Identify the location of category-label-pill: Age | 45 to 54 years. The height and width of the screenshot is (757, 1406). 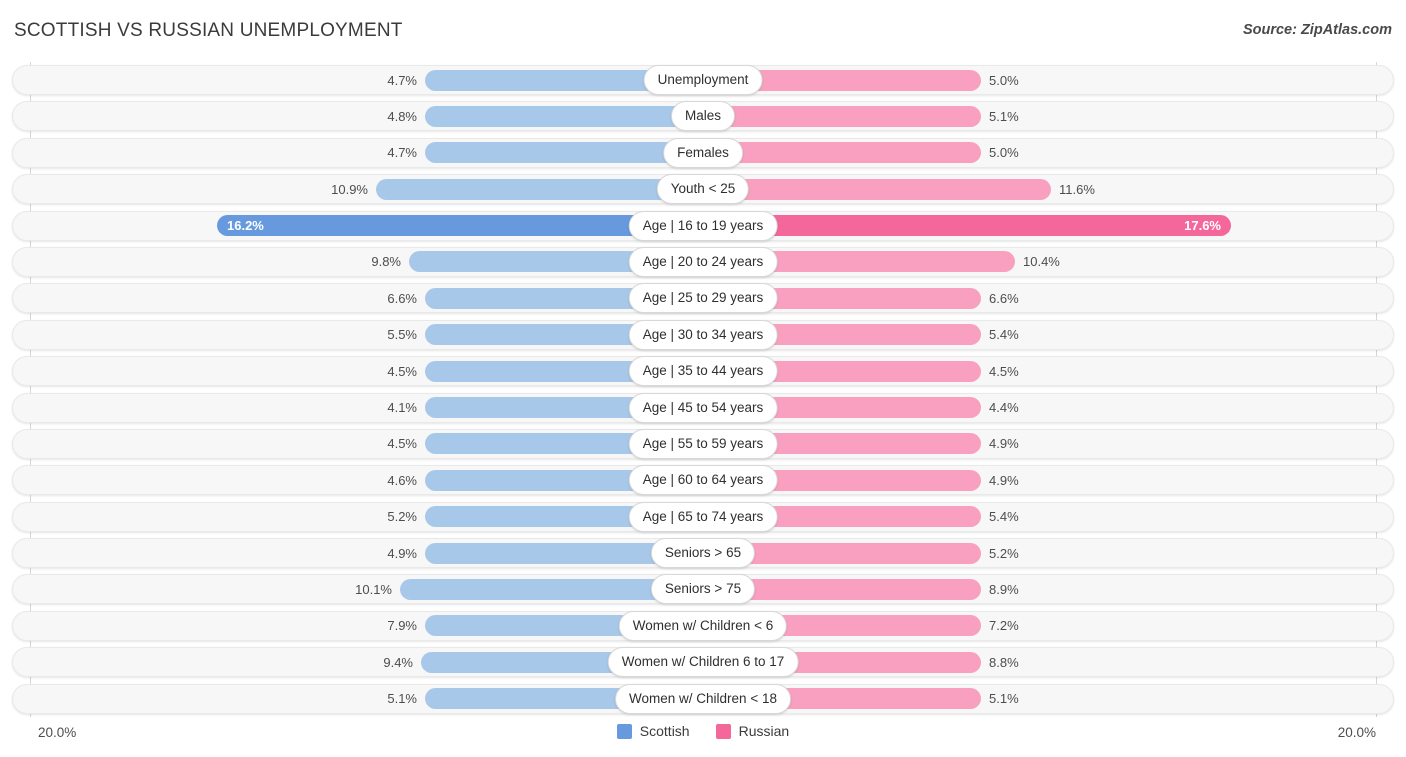
(703, 407).